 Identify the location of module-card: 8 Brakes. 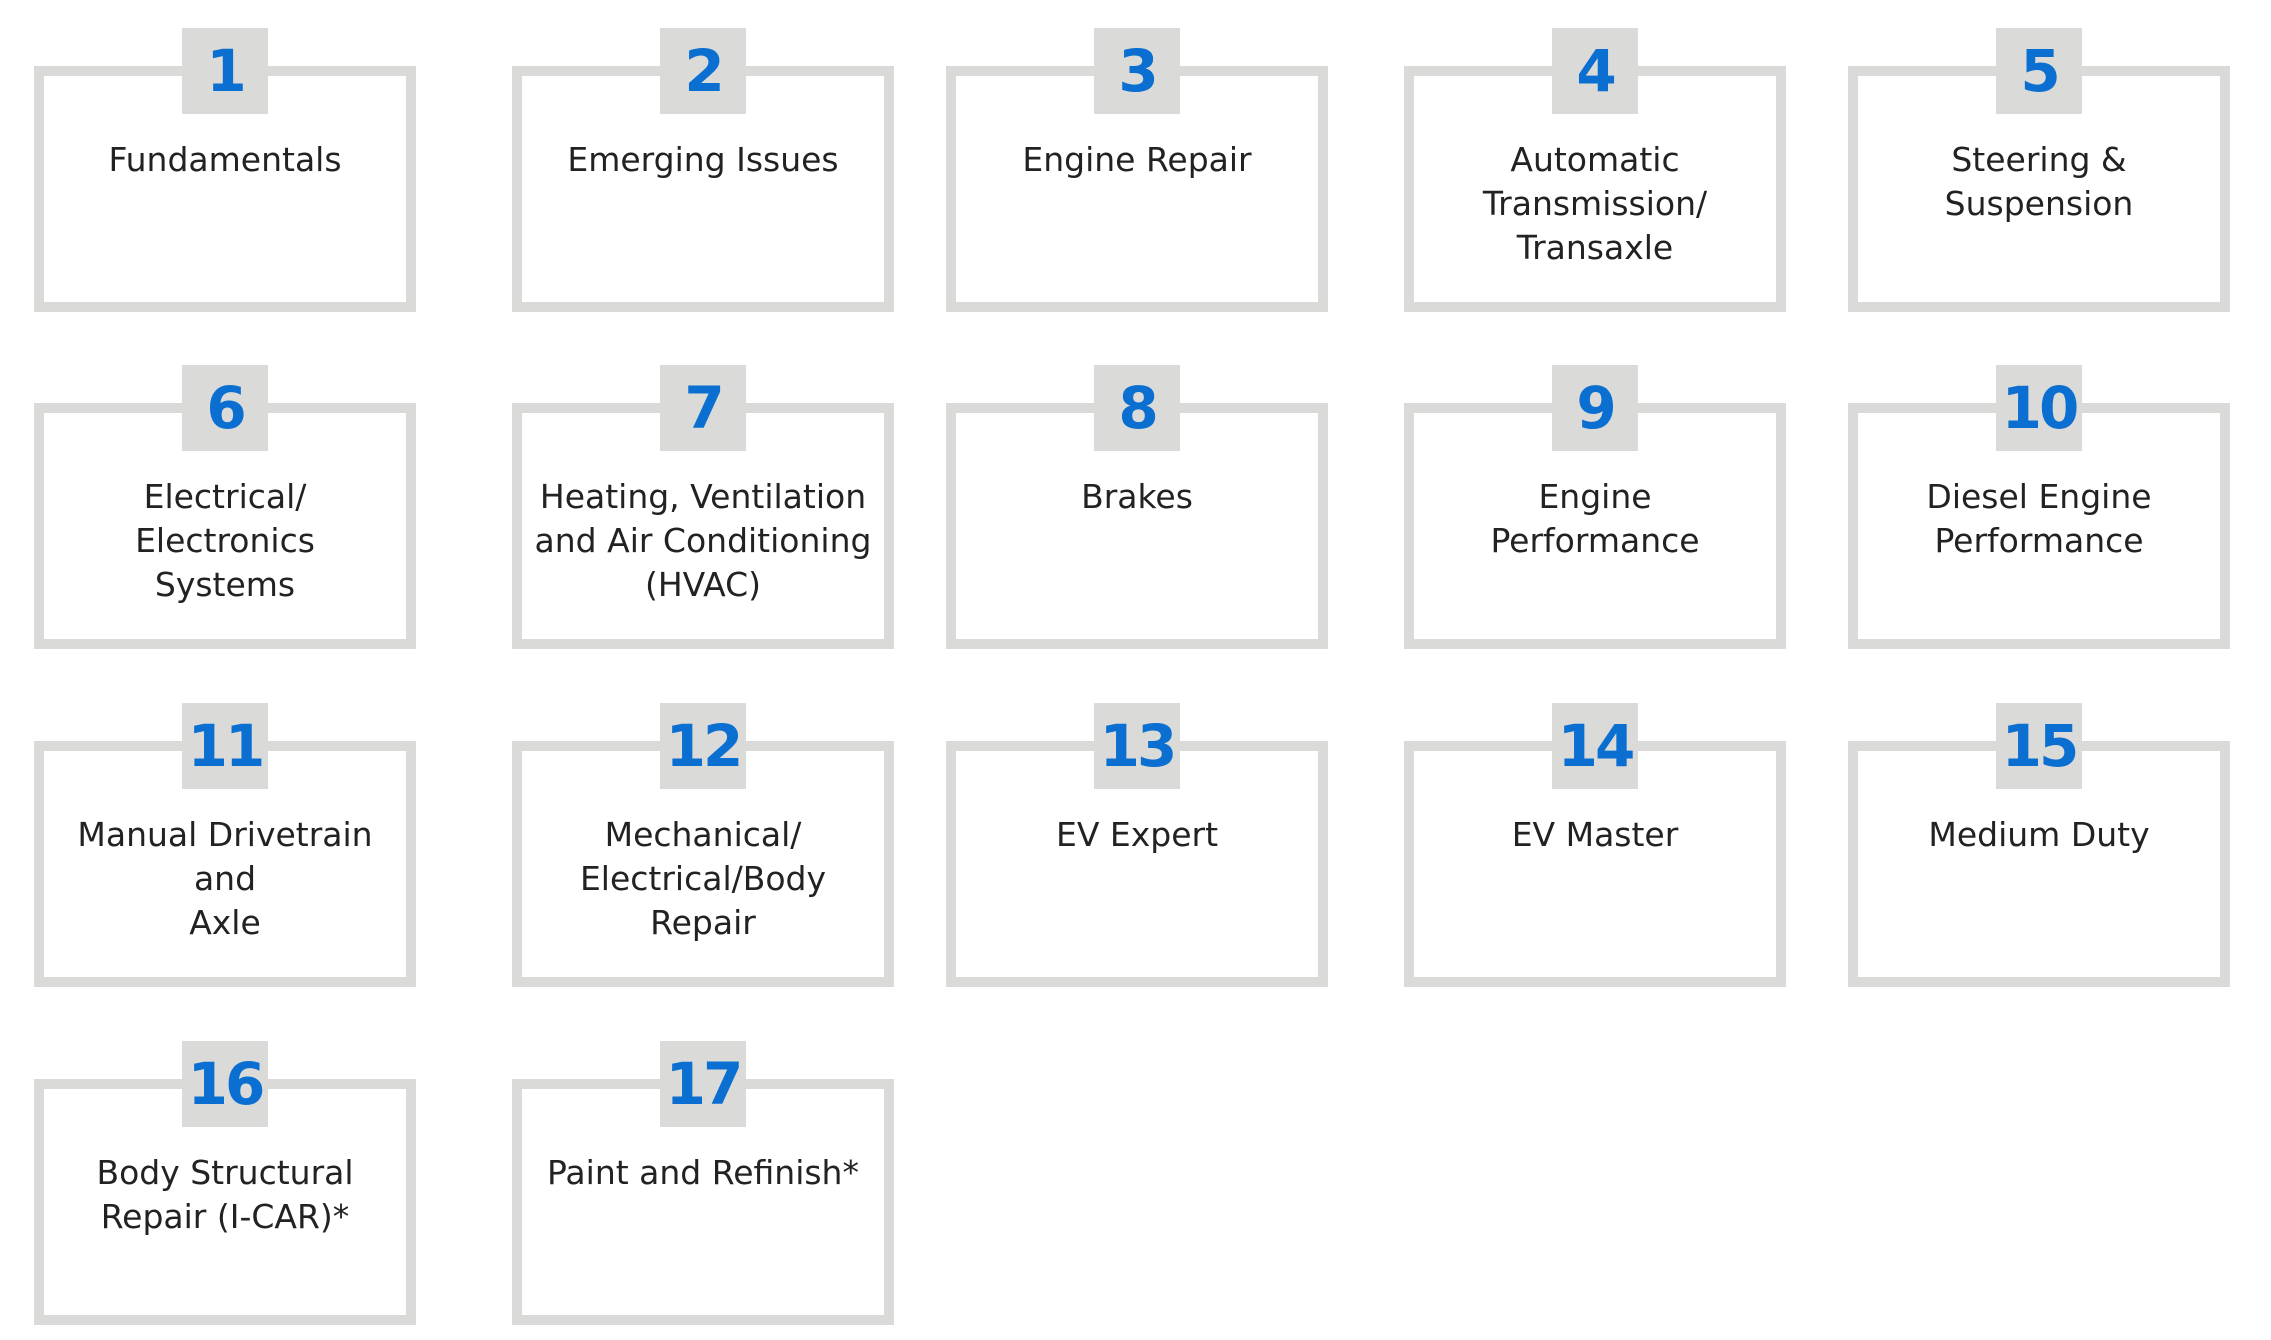
(1137, 507).